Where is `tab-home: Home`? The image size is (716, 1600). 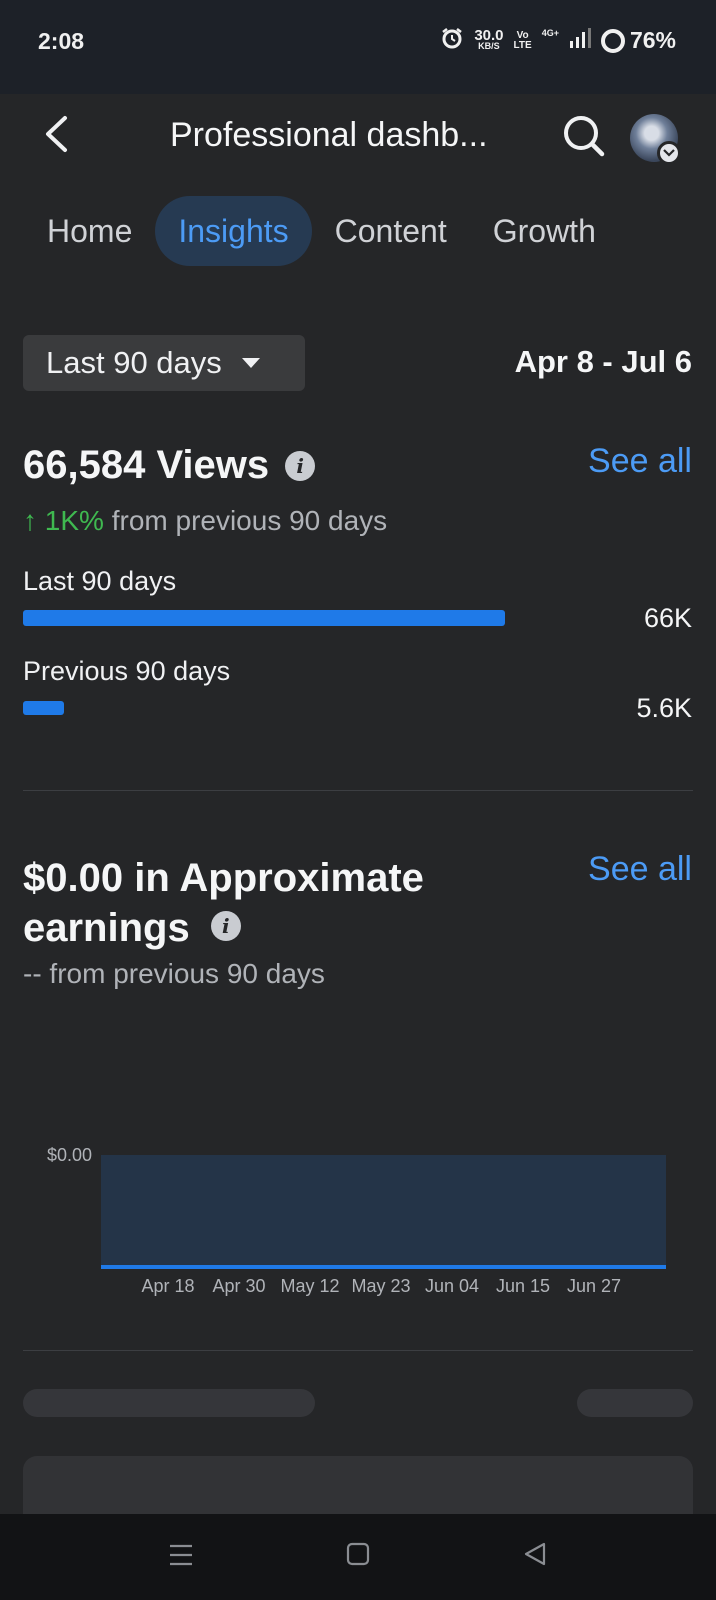 tab-home: Home is located at coordinates (89, 231).